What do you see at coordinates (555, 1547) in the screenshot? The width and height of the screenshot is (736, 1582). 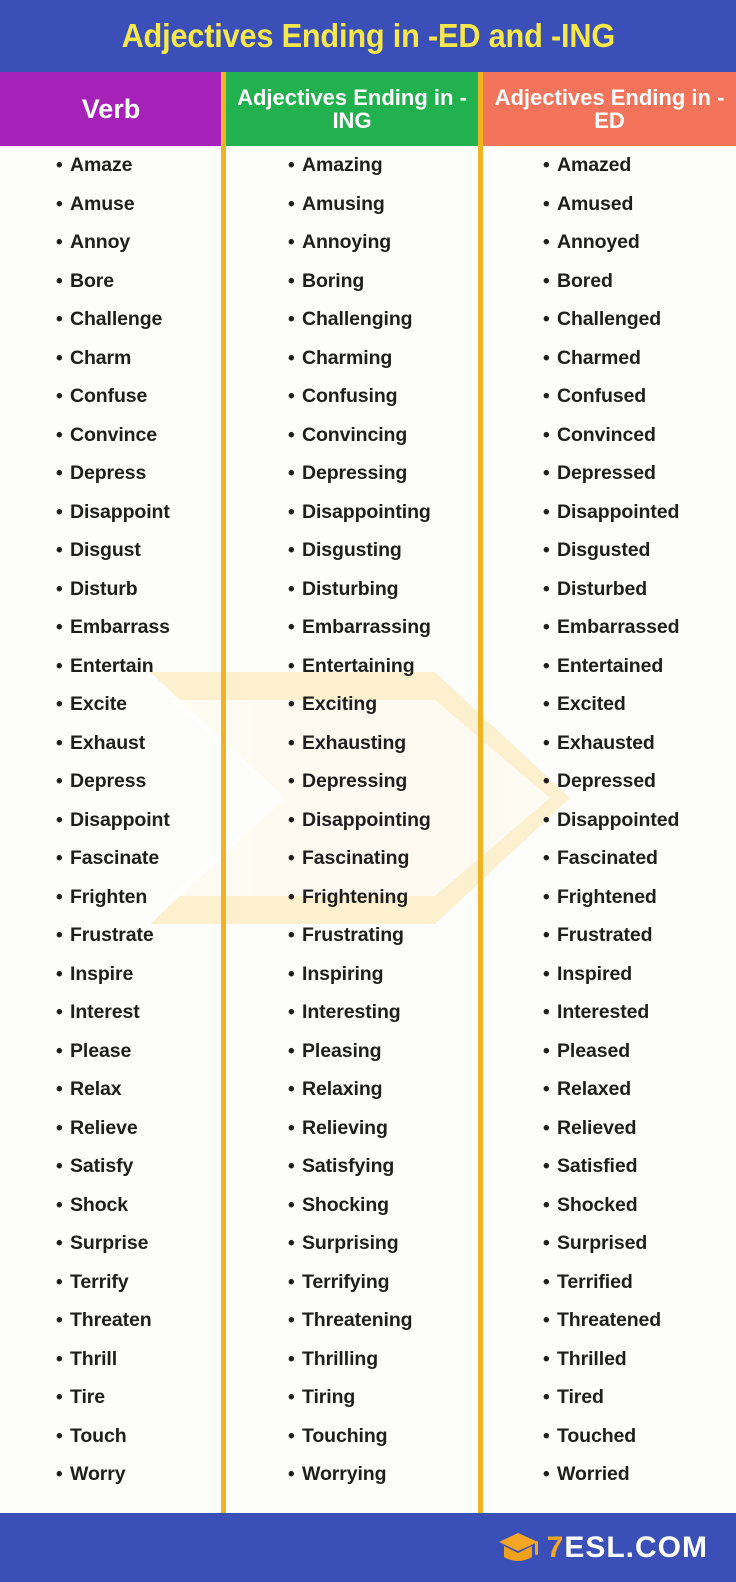 I see `logo-seven: 7` at bounding box center [555, 1547].